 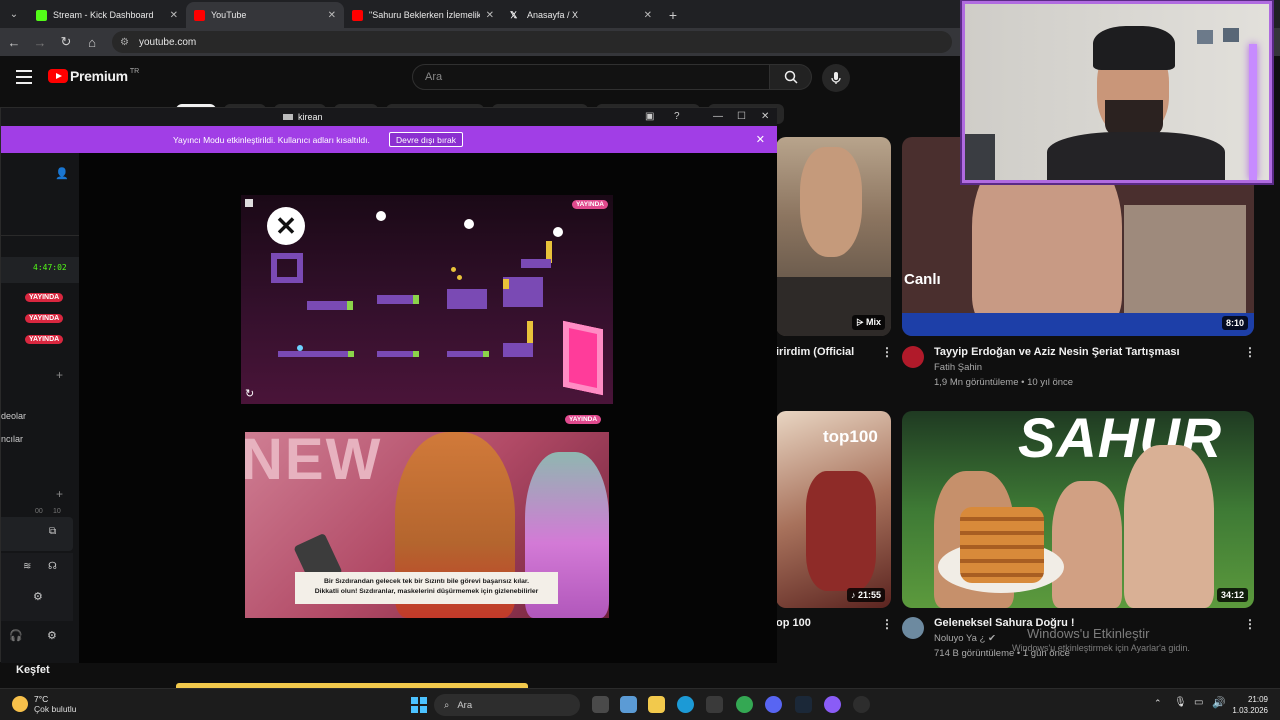 What do you see at coordinates (1002, 545) in the screenshot?
I see `thumbnail-pide-stack` at bounding box center [1002, 545].